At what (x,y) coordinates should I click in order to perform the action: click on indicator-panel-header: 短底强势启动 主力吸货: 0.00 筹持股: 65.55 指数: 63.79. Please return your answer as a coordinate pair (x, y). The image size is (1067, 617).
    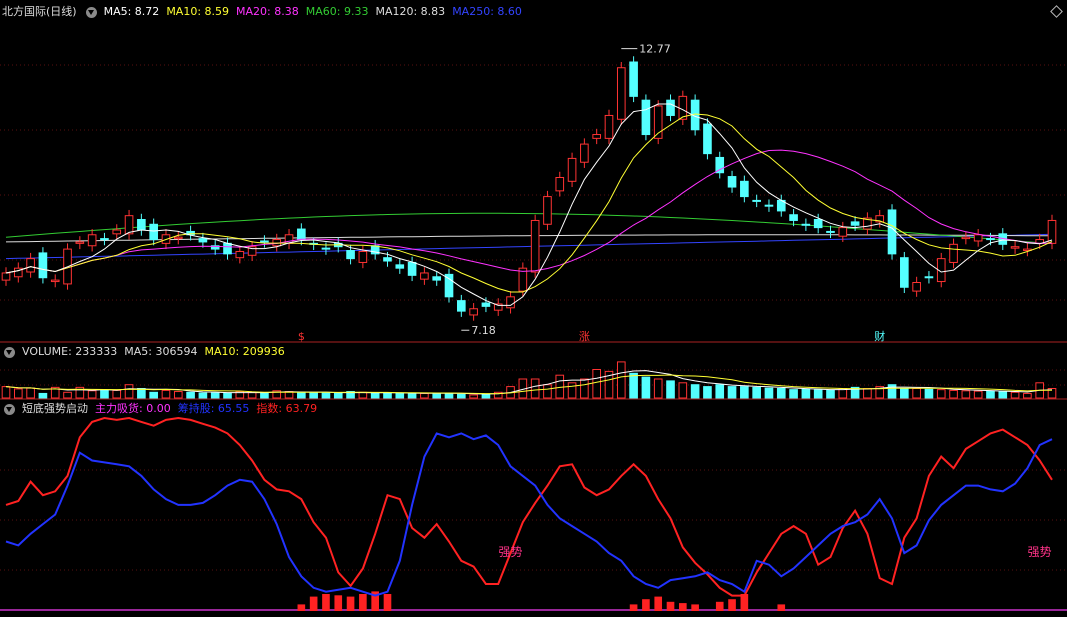
    Looking at the image, I should click on (159, 409).